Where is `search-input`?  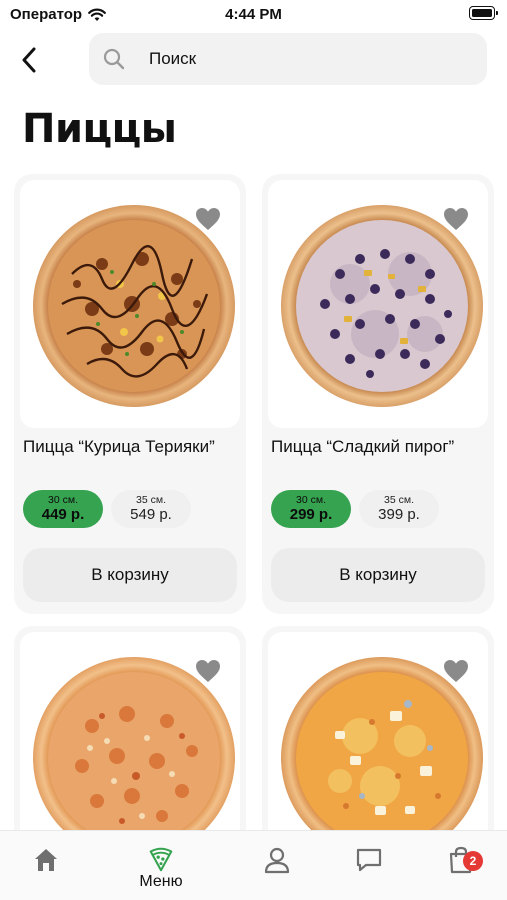
search-input is located at coordinates (299, 59).